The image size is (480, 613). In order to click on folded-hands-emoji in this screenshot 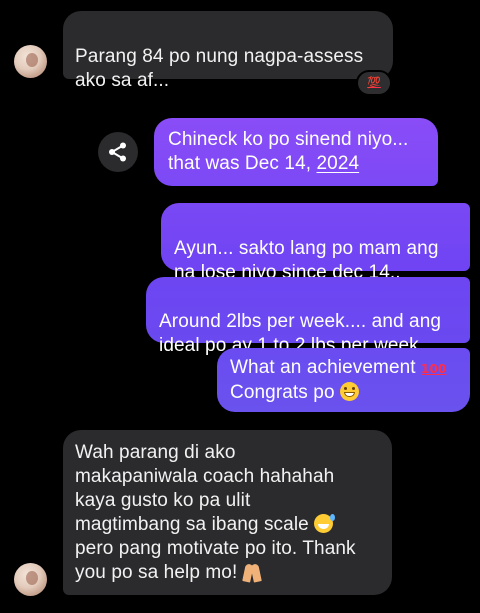, I will do `click(252, 572)`.